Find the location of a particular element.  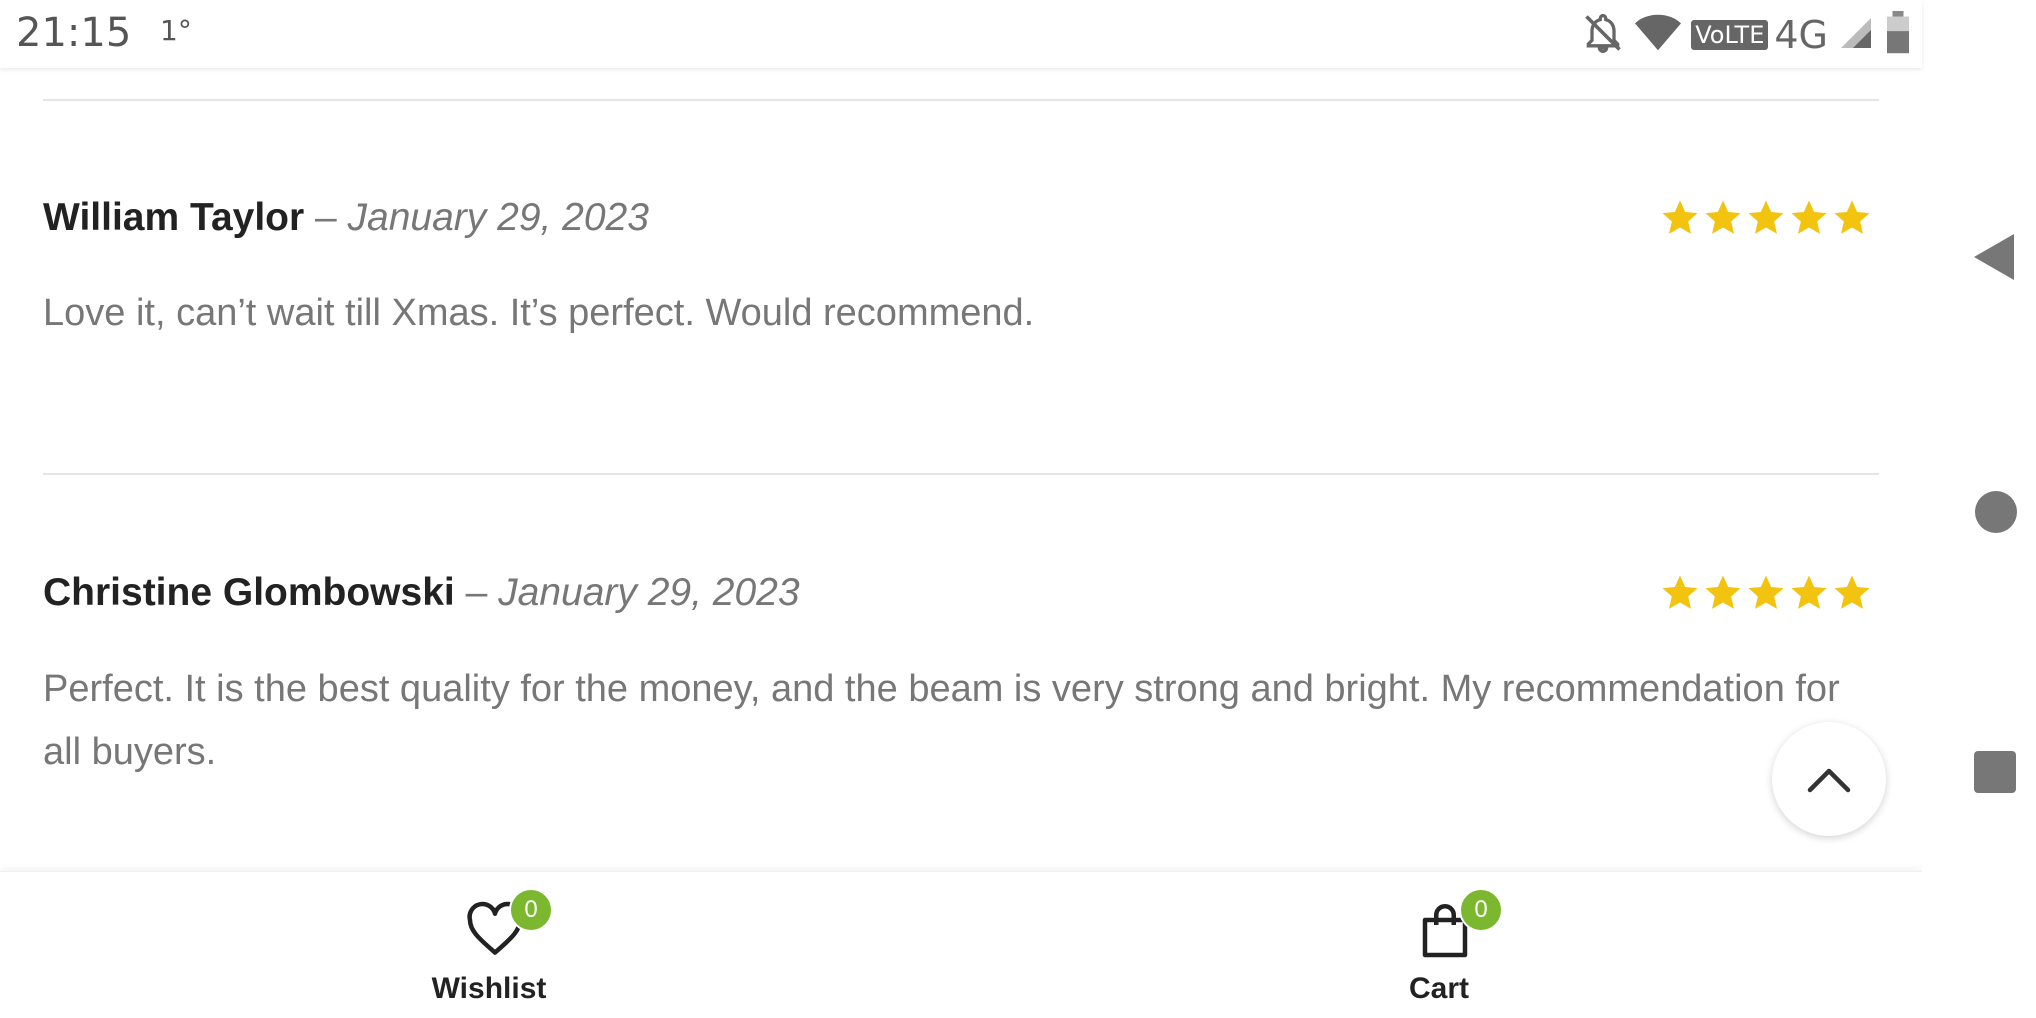

review-header: William Taylor – January 29, 2023 is located at coordinates (346, 218).